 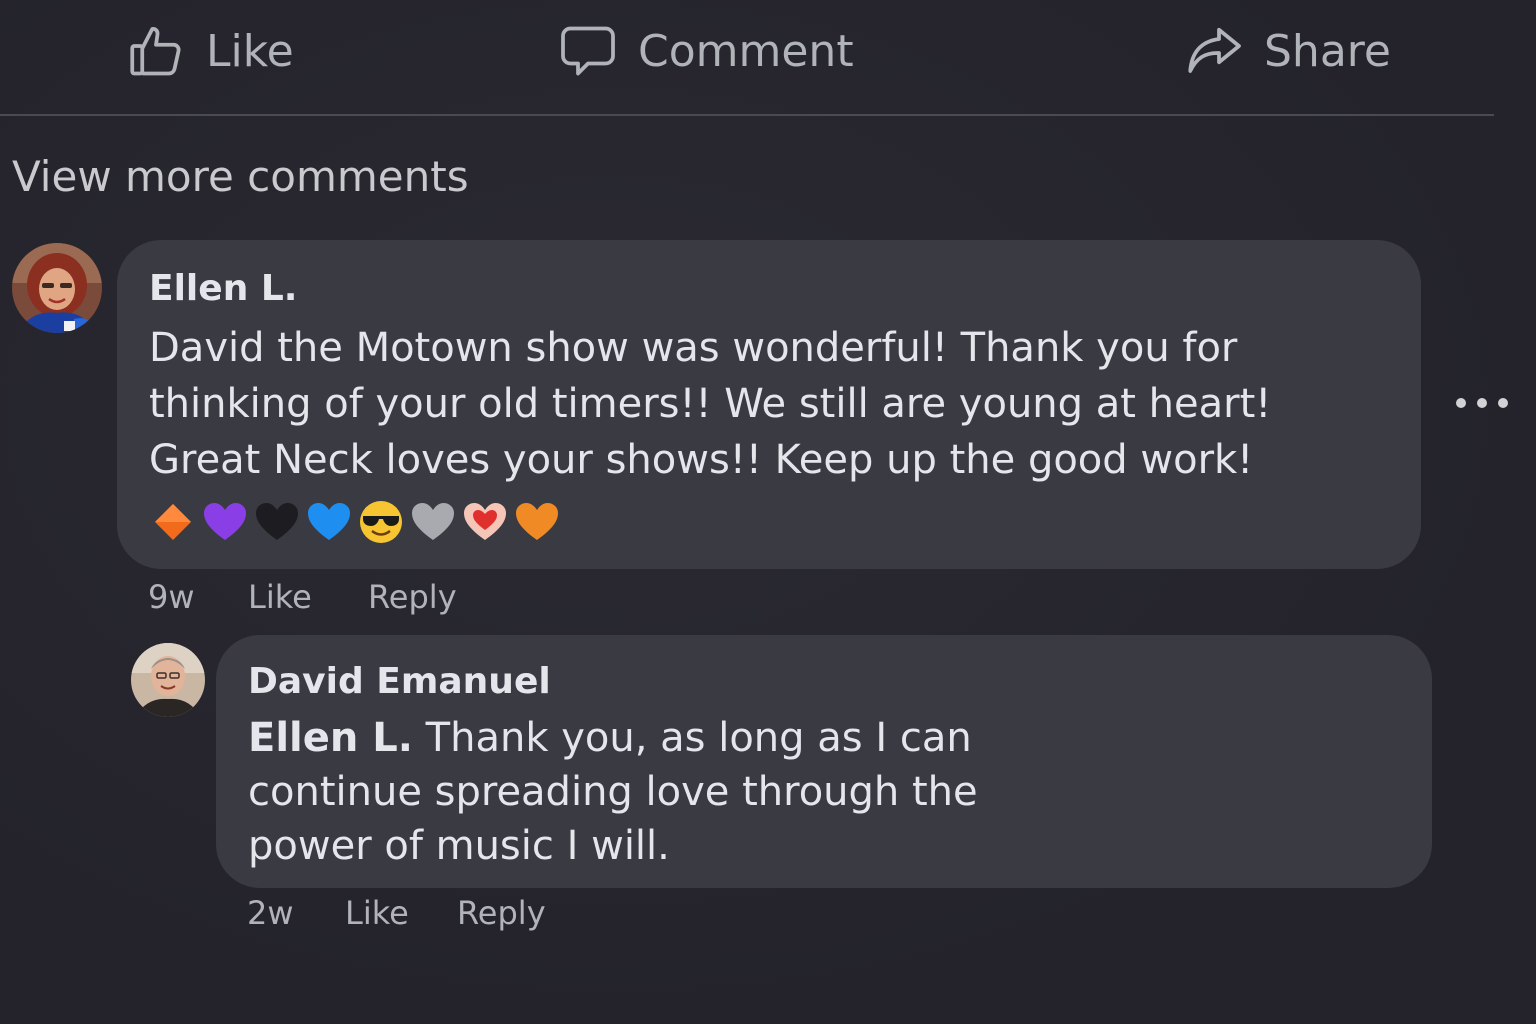 I want to click on black-heart-icon, so click(x=277, y=522).